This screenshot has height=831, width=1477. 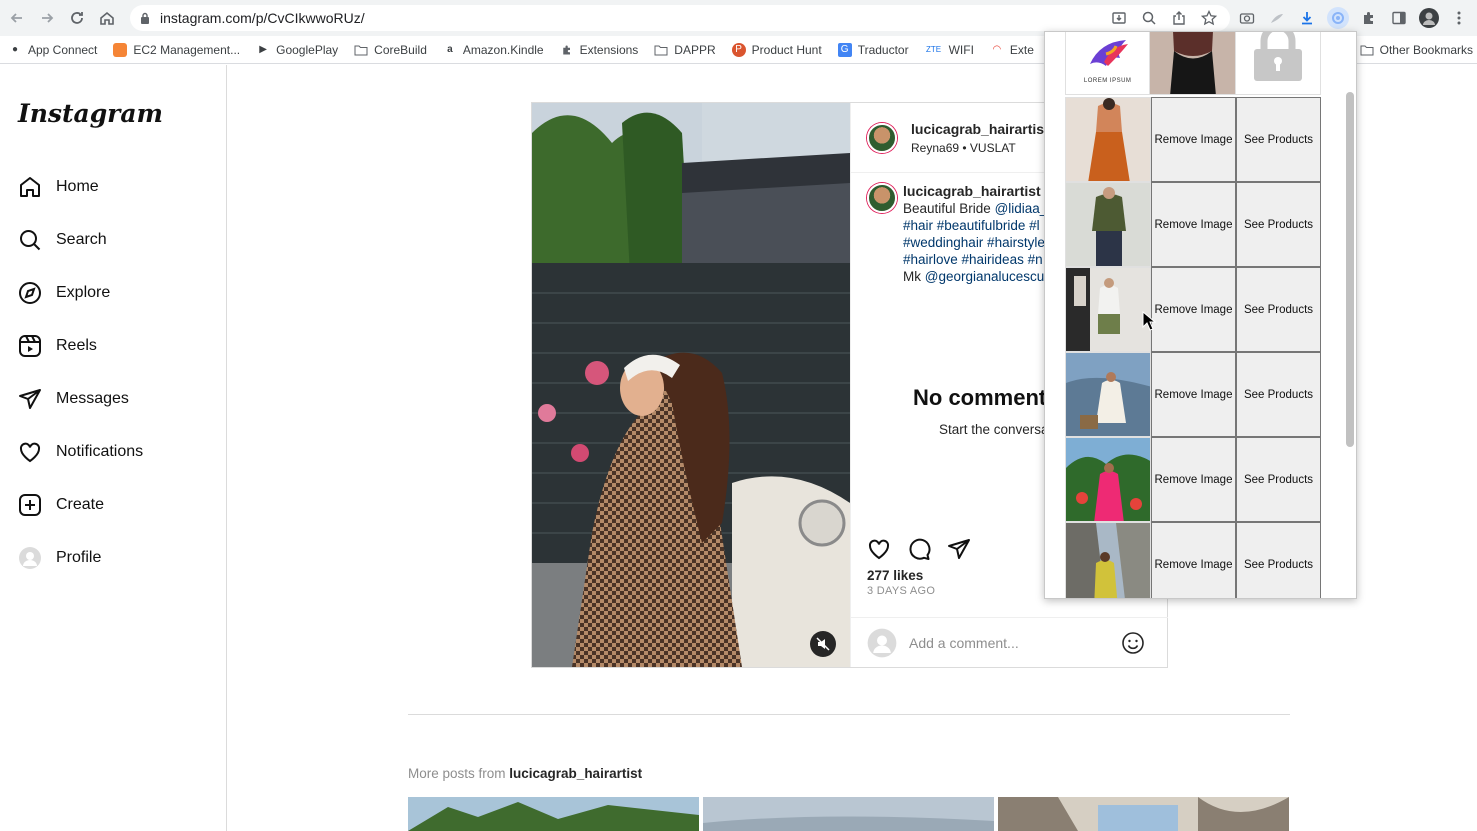 I want to click on nav-home: Home, so click(x=58, y=187).